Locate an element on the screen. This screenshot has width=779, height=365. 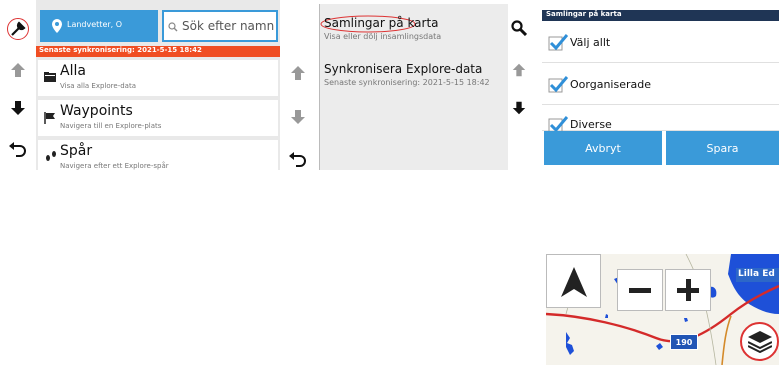
option-subtitle: Visa eller dölj insamlingsdata is located at coordinates (383, 36).